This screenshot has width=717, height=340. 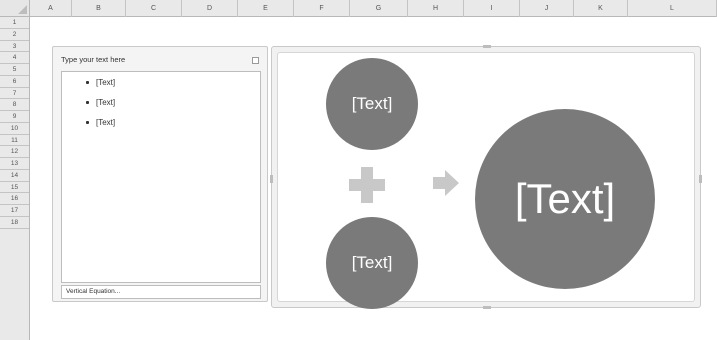 I want to click on resize-handle-left, so click(x=271, y=179).